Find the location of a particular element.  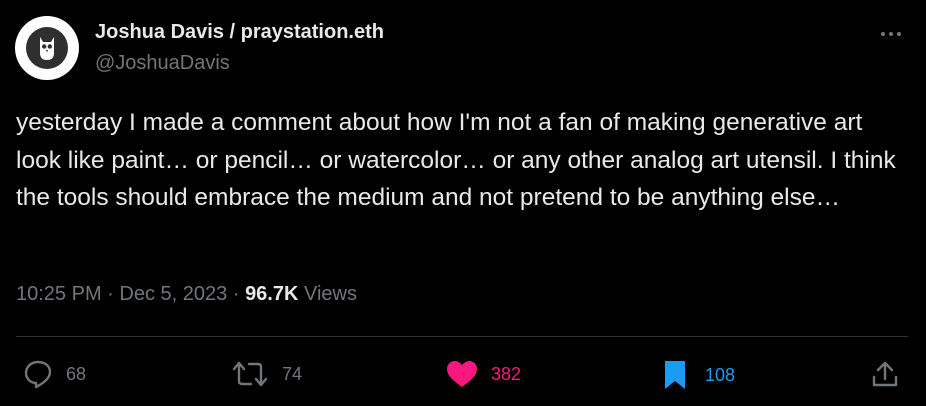

more-icon is located at coordinates (891, 34).